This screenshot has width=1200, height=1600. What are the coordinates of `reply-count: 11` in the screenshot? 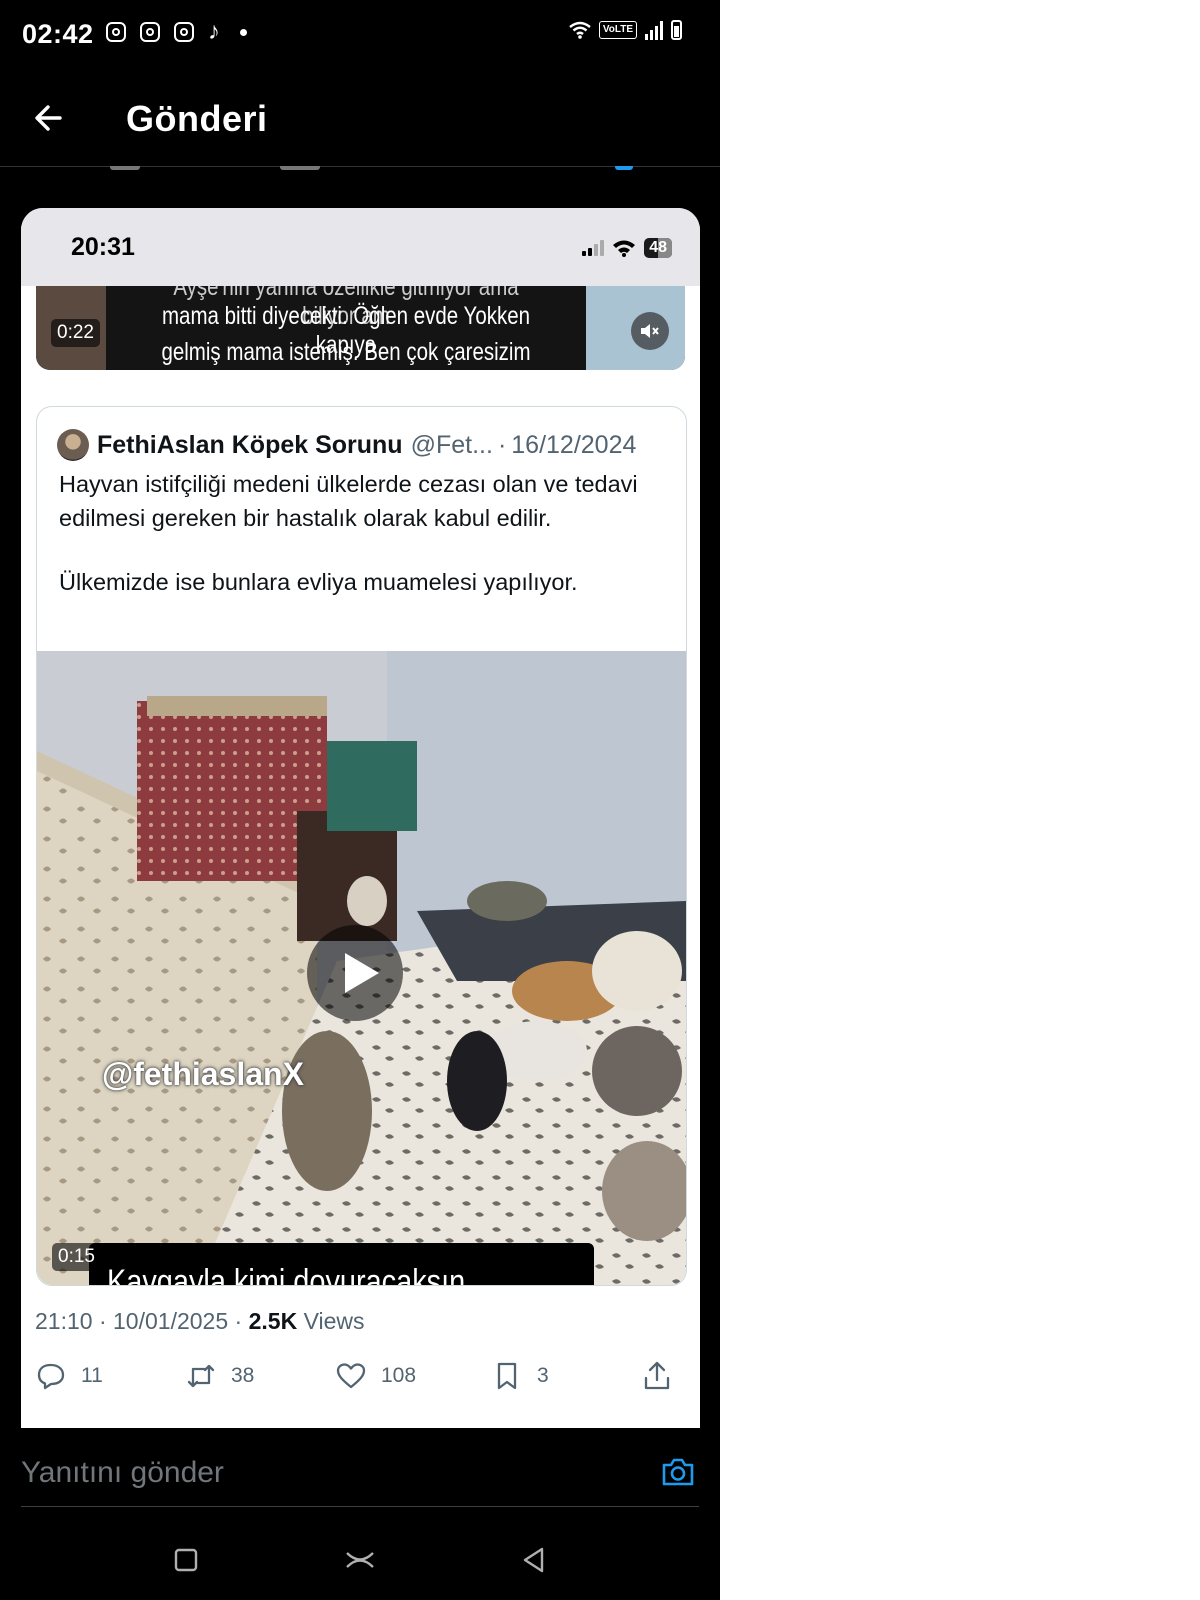 It's located at (92, 1375).